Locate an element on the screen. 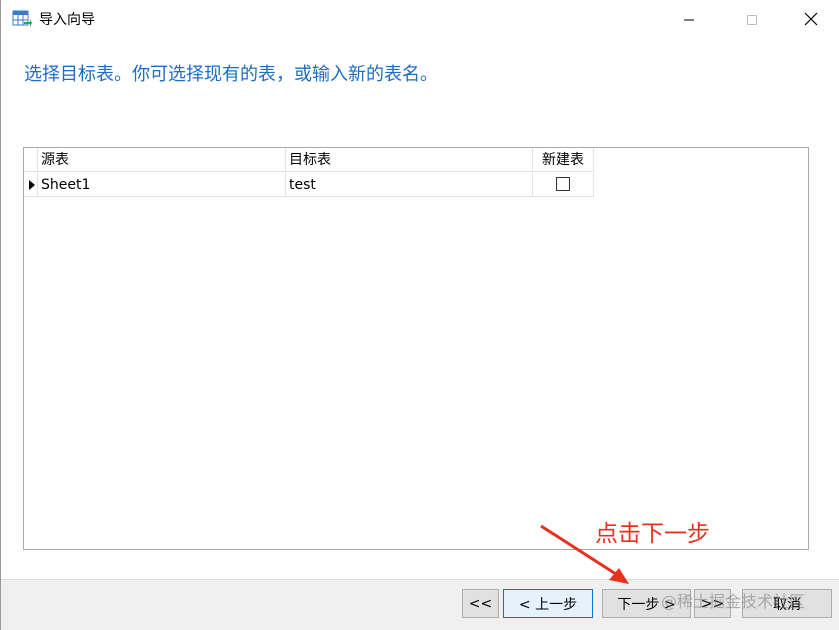 The image size is (839, 630). grid-header-row: 源表 目标表 新建表 is located at coordinates (309, 160).